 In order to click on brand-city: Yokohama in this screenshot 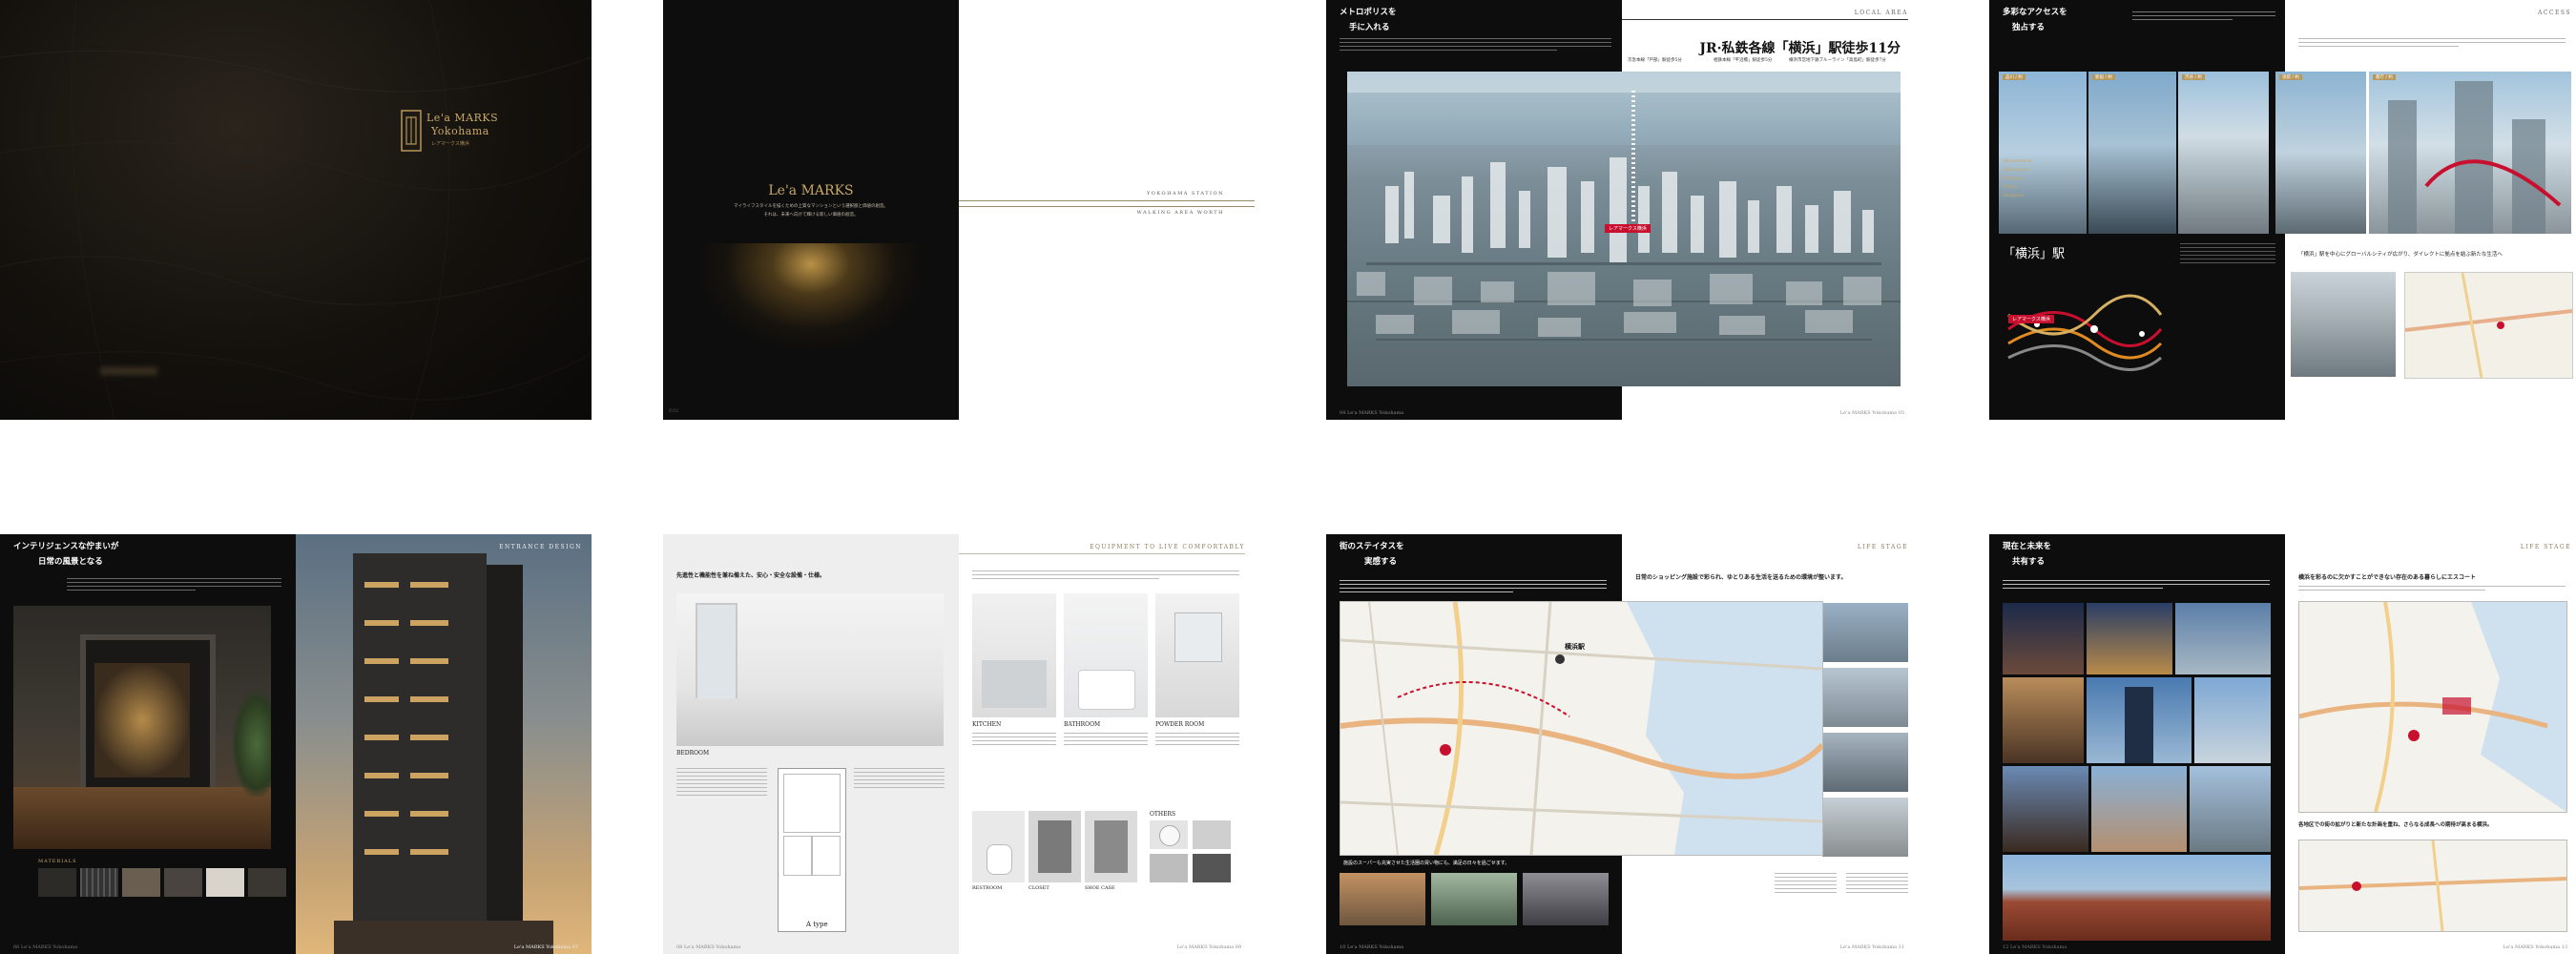, I will do `click(460, 131)`.